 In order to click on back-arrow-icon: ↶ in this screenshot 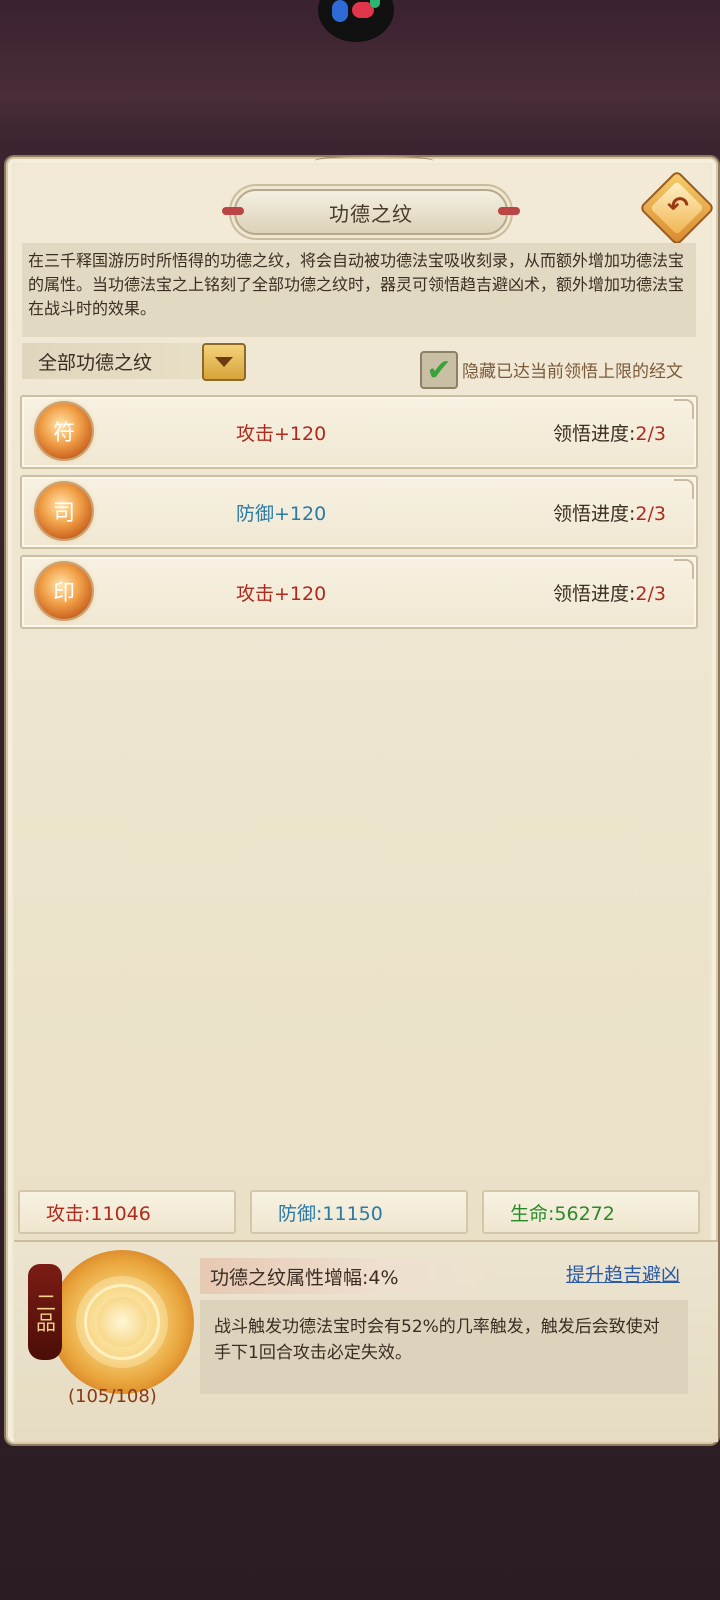, I will do `click(678, 207)`.